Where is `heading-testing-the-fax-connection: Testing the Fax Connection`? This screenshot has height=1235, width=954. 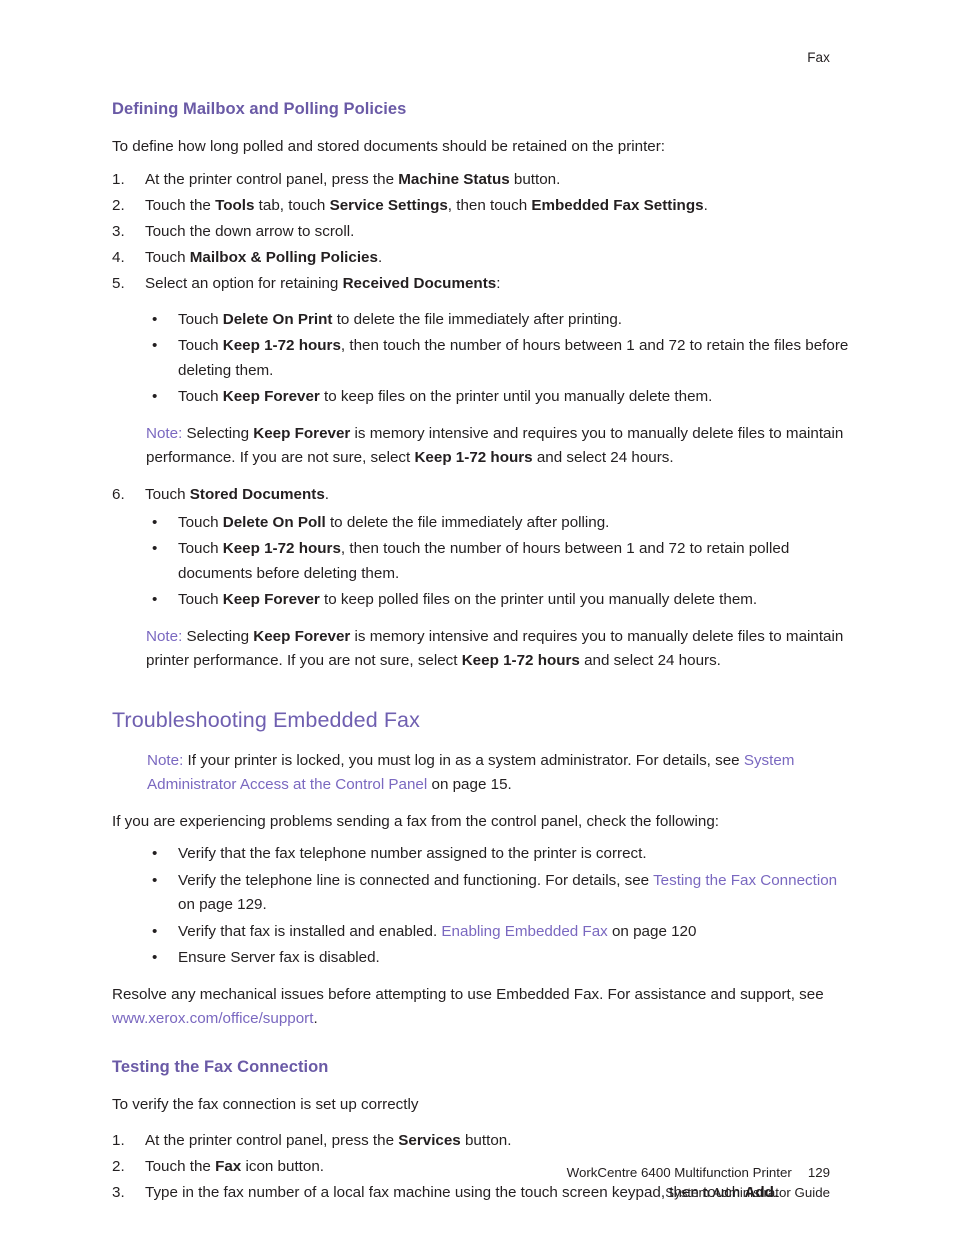 heading-testing-the-fax-connection: Testing the Fax Connection is located at coordinates (220, 1066).